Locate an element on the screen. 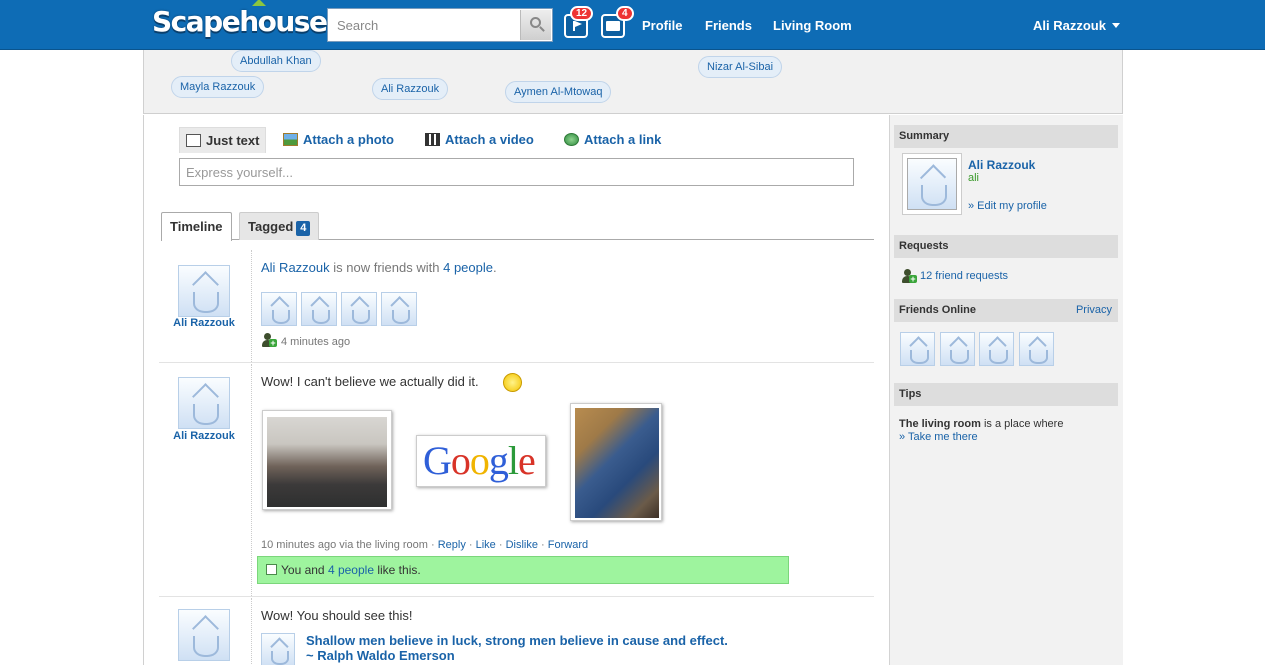 The height and width of the screenshot is (665, 1265). chevron-down-icon is located at coordinates (1115, 25).